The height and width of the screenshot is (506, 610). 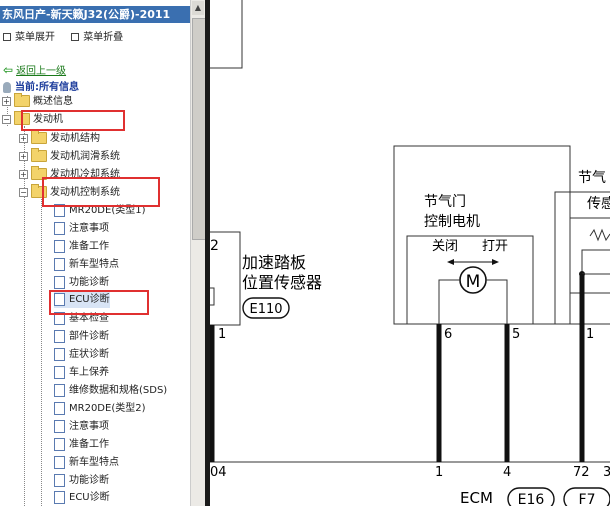 I want to click on arrow-left-icon, so click(x=450, y=262).